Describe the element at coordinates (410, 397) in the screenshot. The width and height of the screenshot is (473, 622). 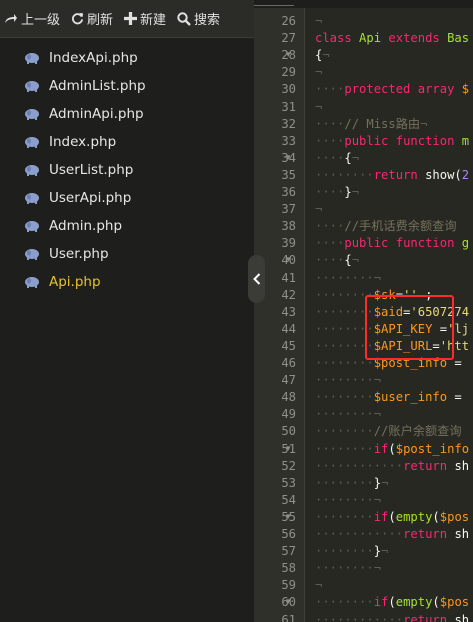
I see `code-token: $user_info` at that location.